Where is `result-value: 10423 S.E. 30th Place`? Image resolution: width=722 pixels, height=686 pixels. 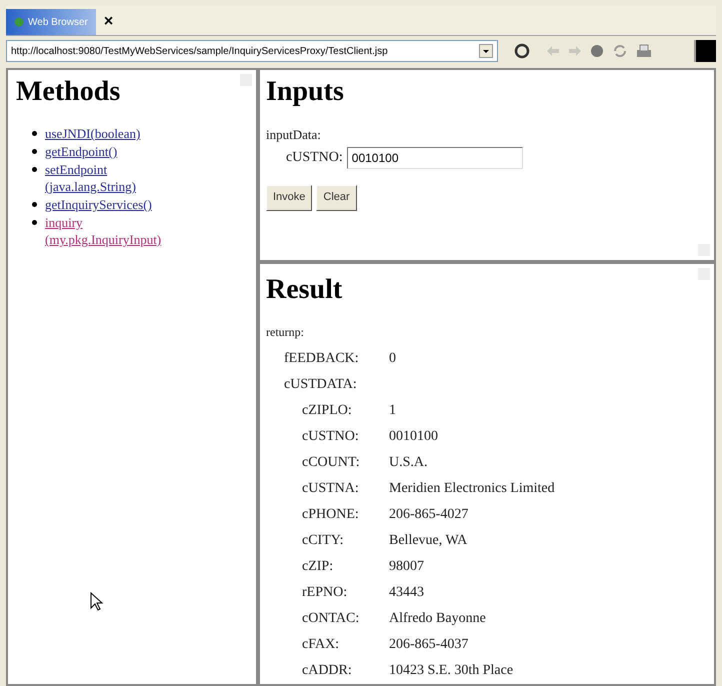
result-value: 10423 S.E. 30th Place is located at coordinates (451, 671).